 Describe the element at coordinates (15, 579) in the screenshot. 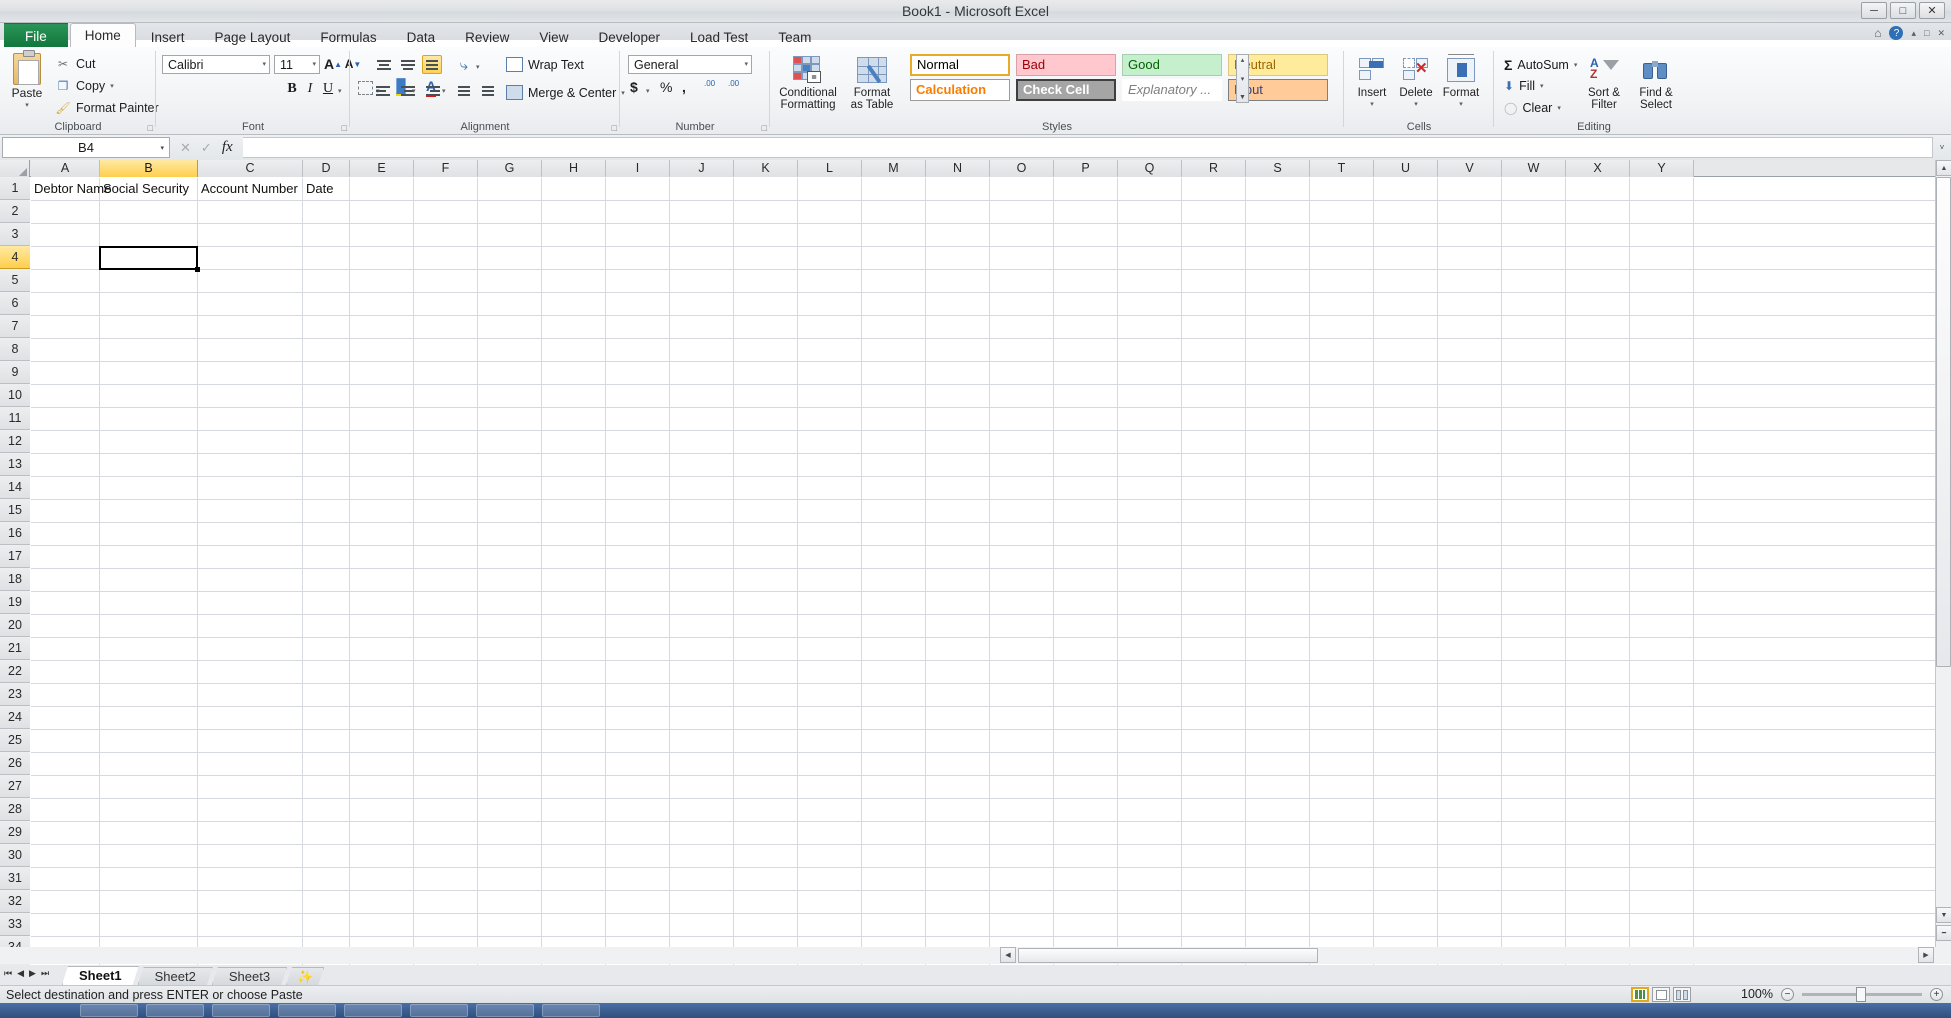

I see `row-header-18: 18` at that location.